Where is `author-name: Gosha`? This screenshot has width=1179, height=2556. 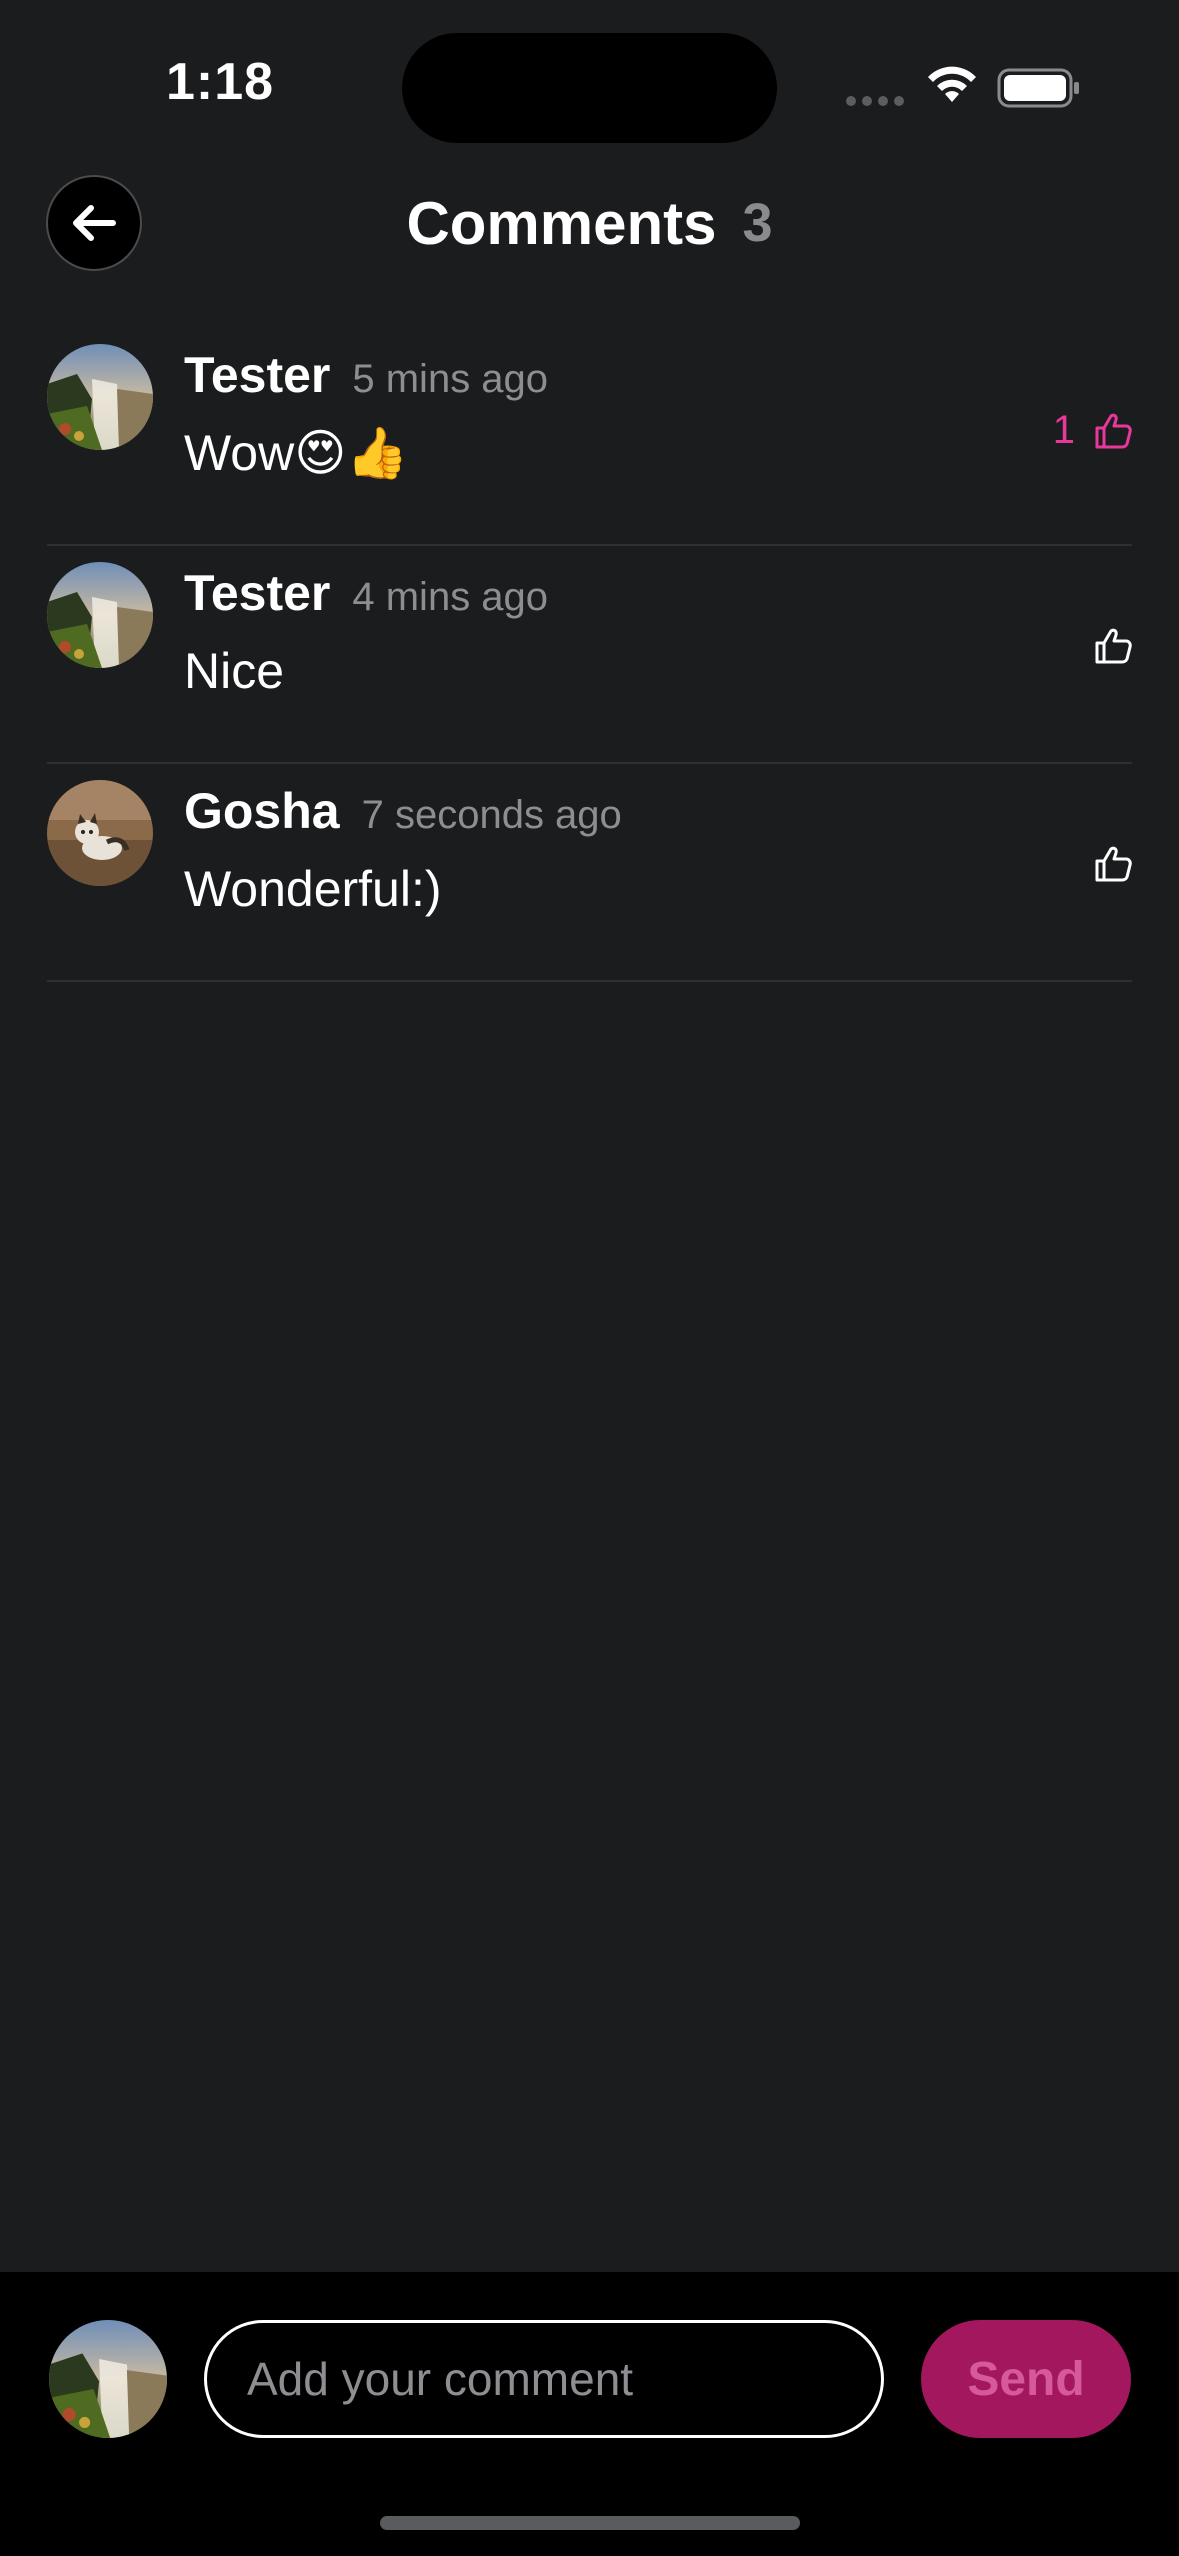
author-name: Gosha is located at coordinates (262, 811).